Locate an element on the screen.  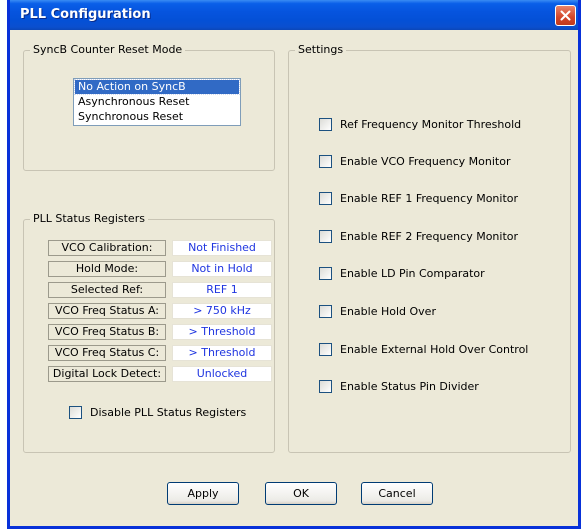
status-label: VCO Calibration: is located at coordinates (107, 248).